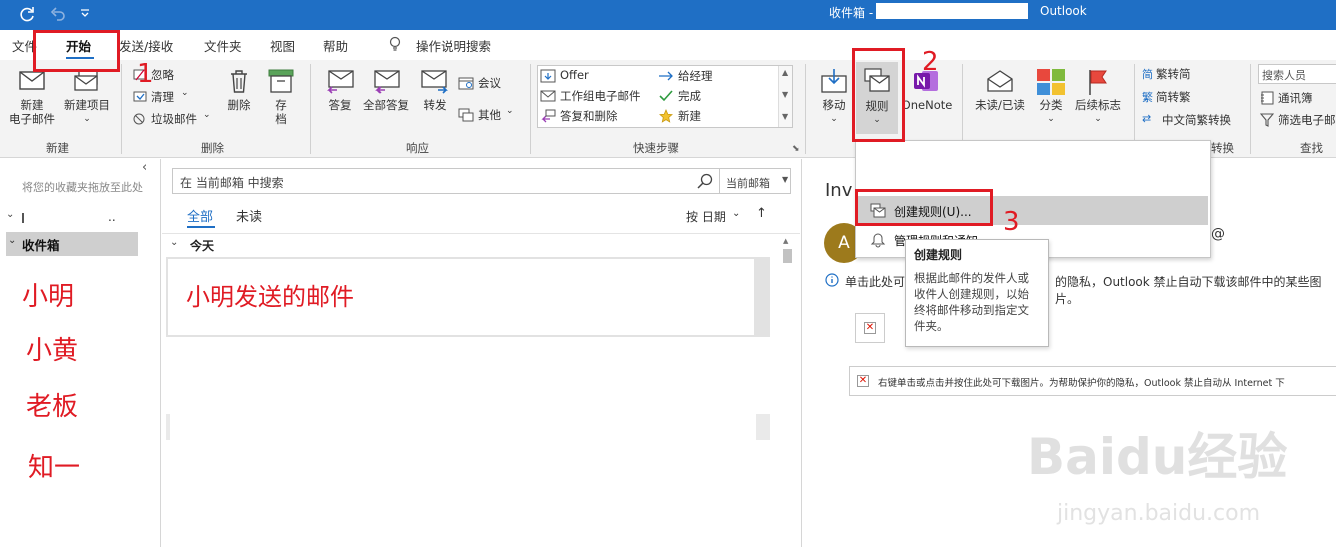 The width and height of the screenshot is (1336, 547). Describe the element at coordinates (796, 149) in the screenshot. I see `dialog-launcher-icon: ⬊` at that location.